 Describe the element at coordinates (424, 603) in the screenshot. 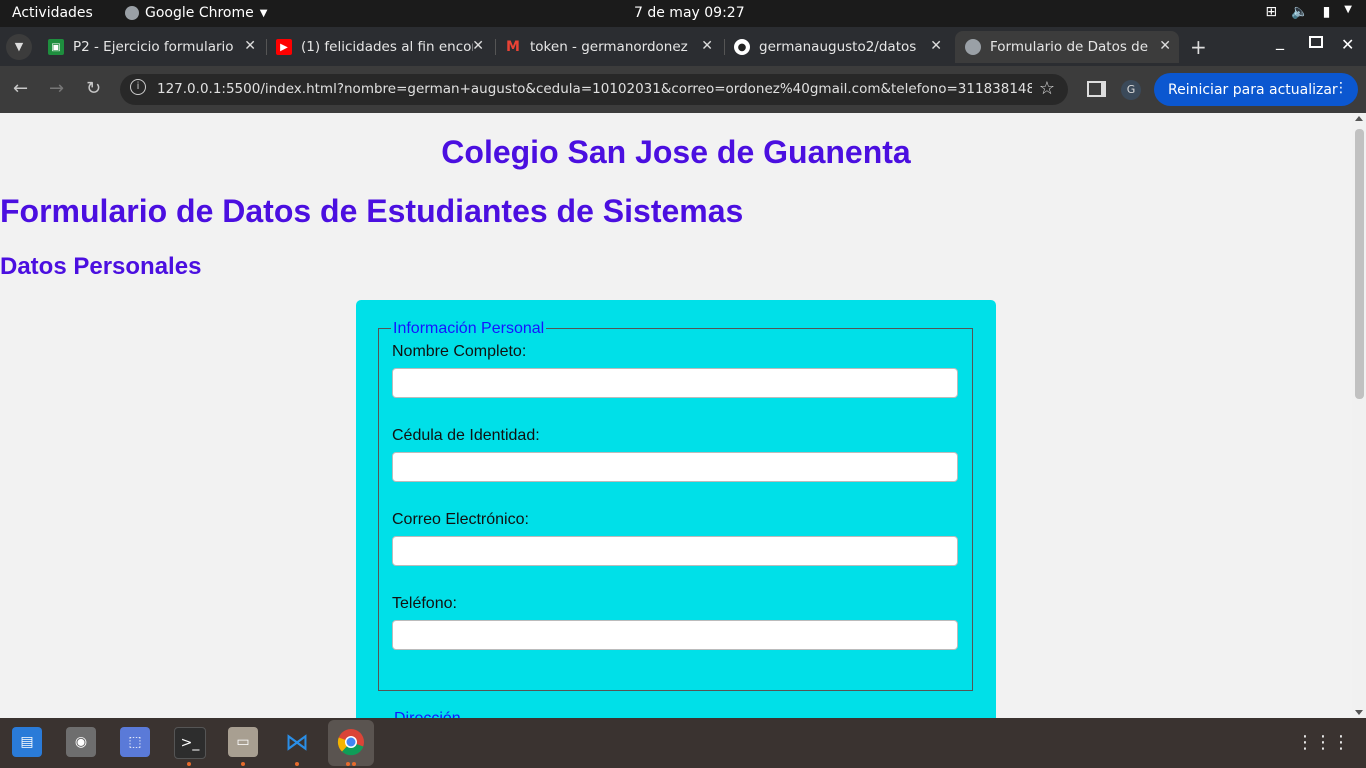

I see `phone-label: Teléfono:` at that location.